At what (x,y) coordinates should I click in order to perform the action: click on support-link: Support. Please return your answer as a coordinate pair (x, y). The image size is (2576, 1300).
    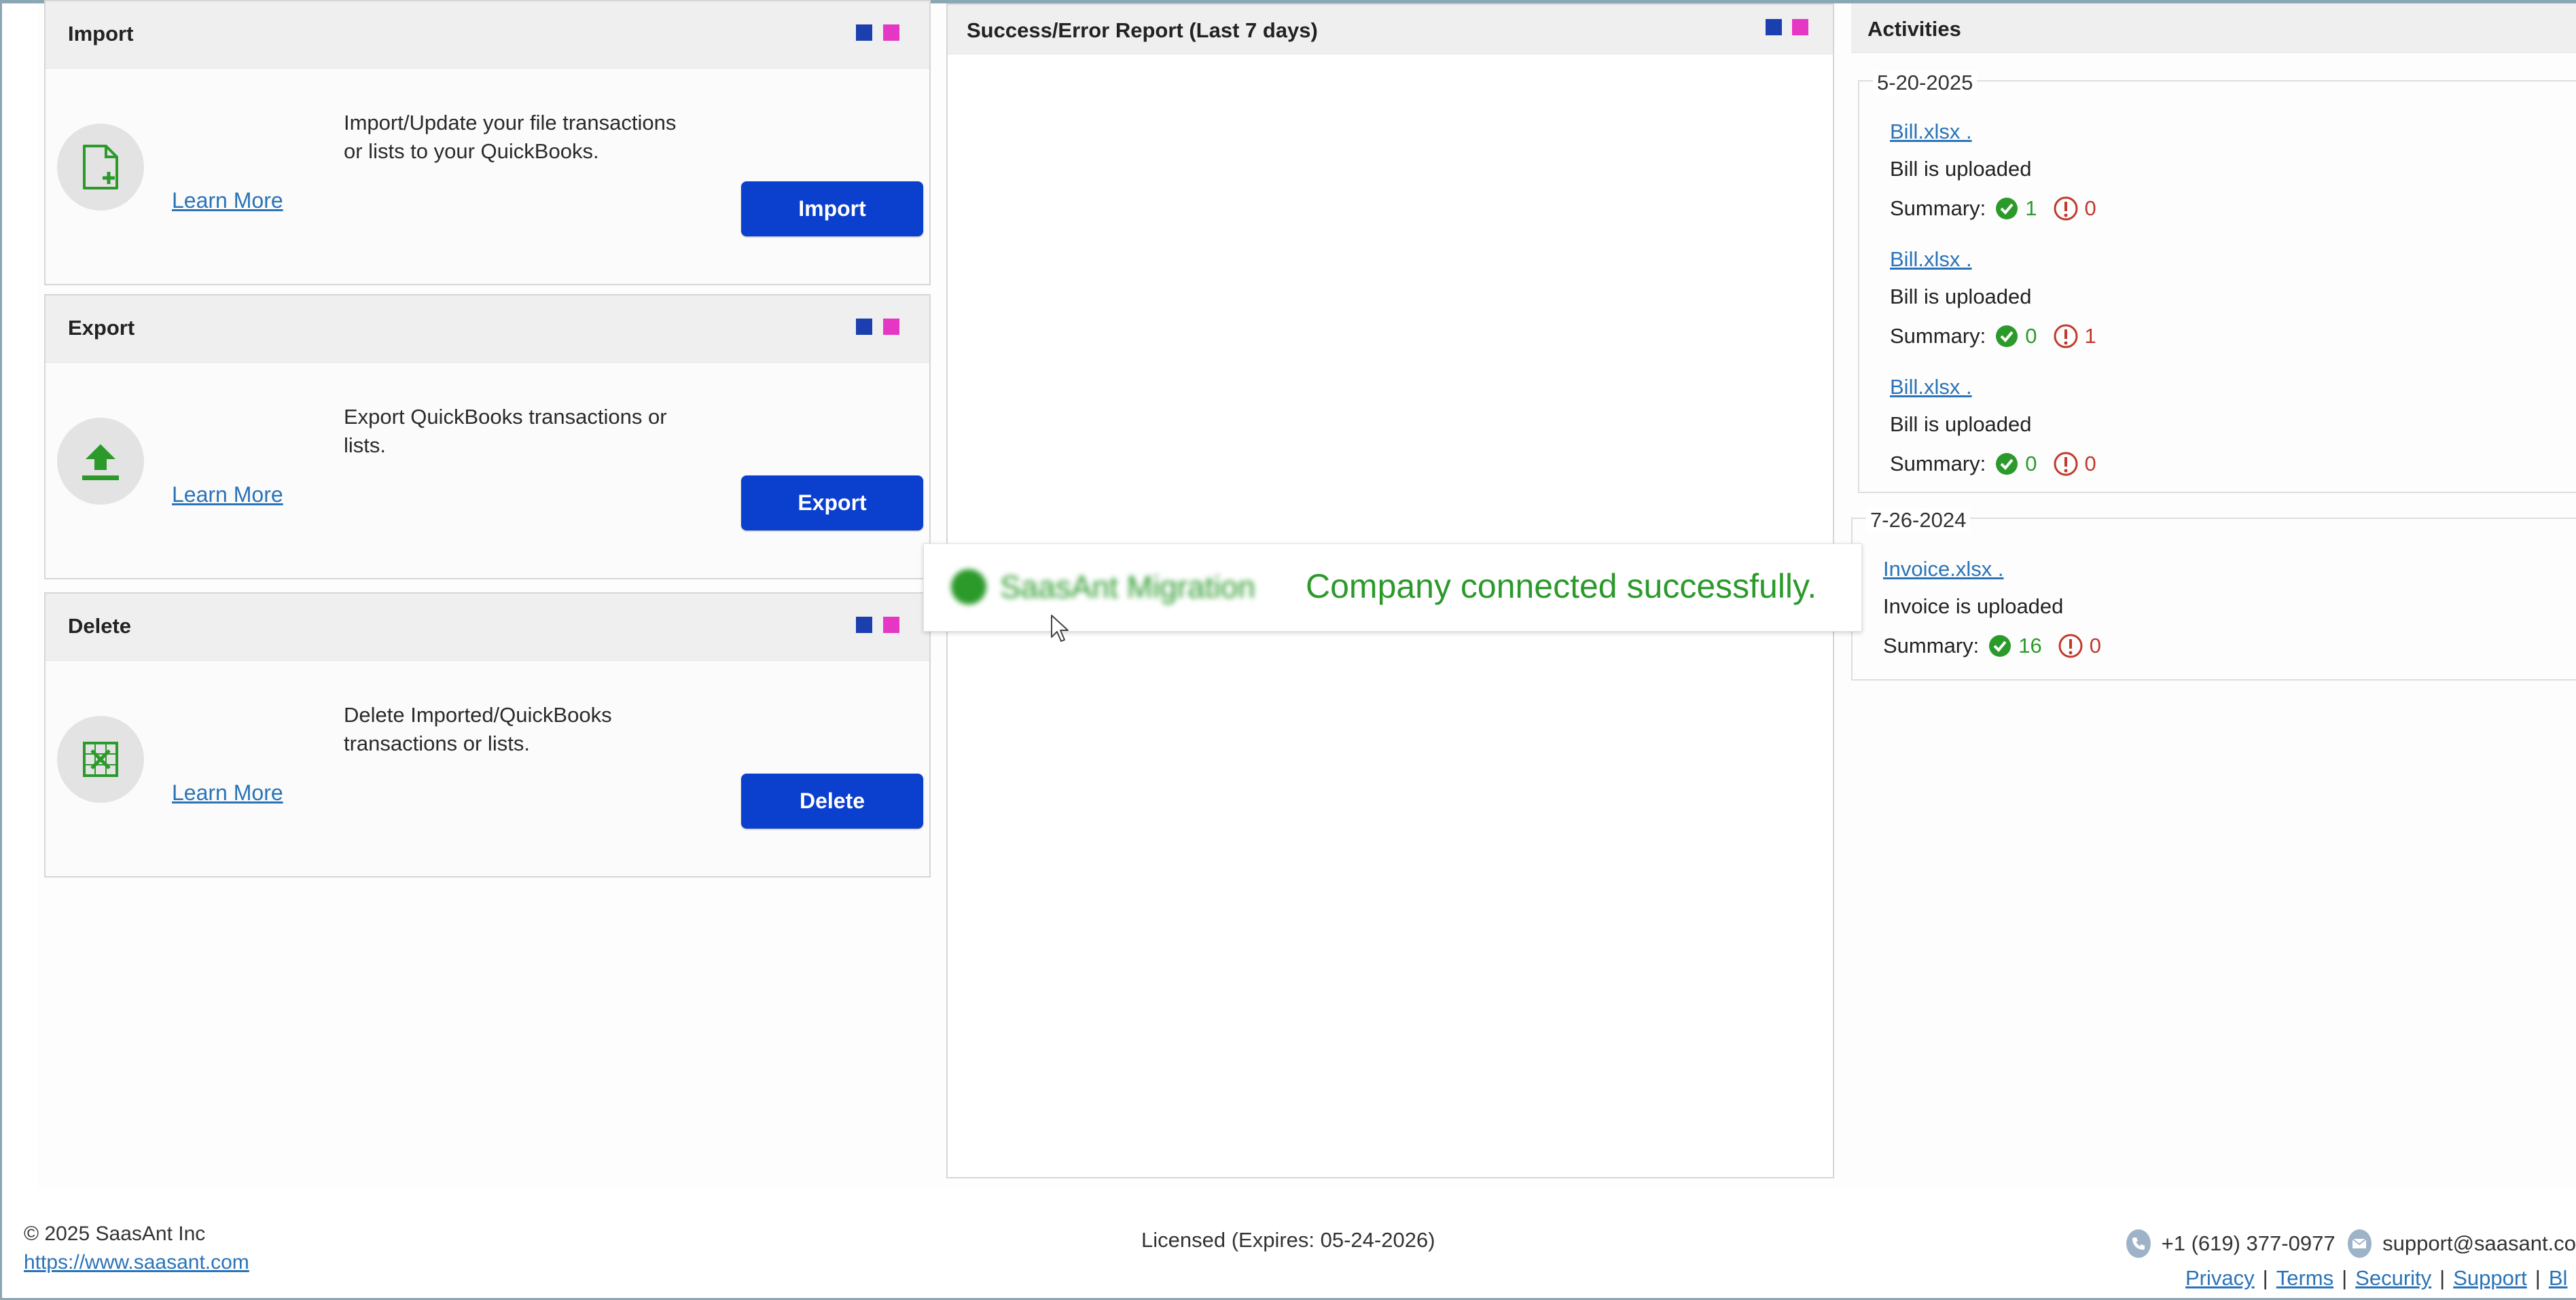
    Looking at the image, I should click on (2490, 1278).